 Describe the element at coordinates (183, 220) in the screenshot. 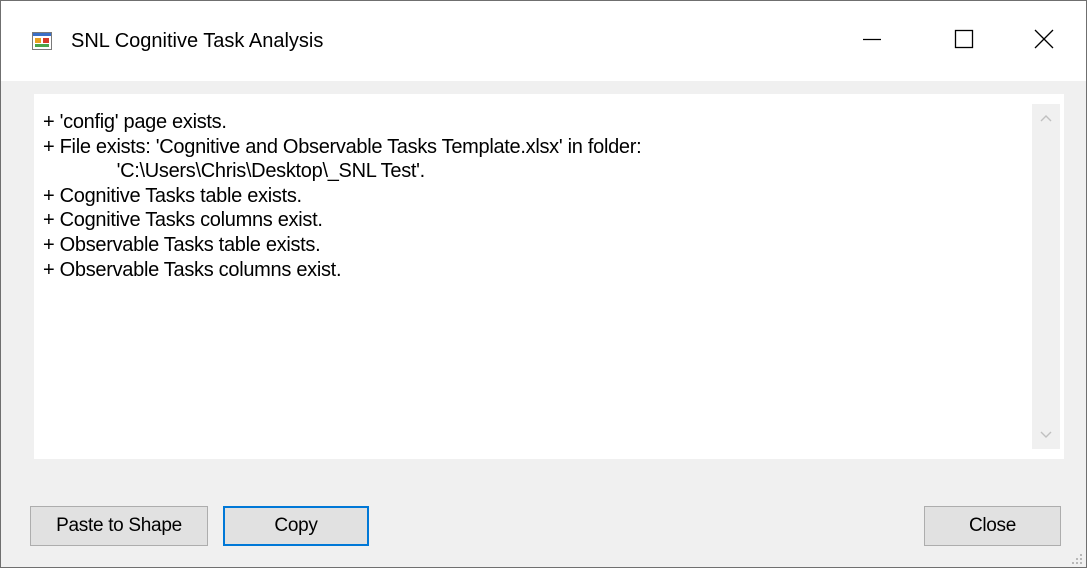

I see `log-line: + Cognitive Tasks columns exist.` at that location.